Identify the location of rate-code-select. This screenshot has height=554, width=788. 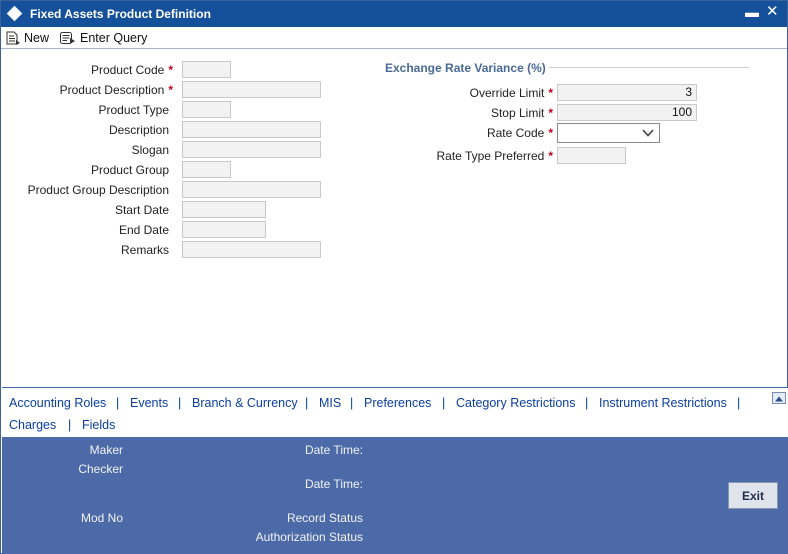
(608, 133).